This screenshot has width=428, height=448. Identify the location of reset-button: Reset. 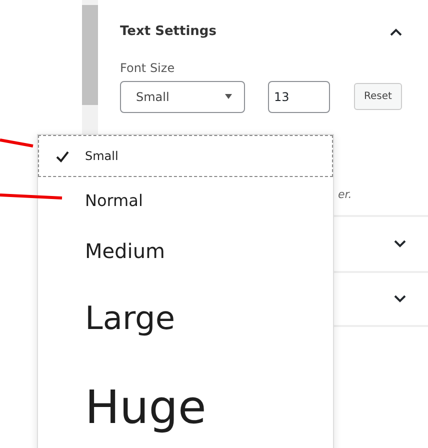
(378, 96).